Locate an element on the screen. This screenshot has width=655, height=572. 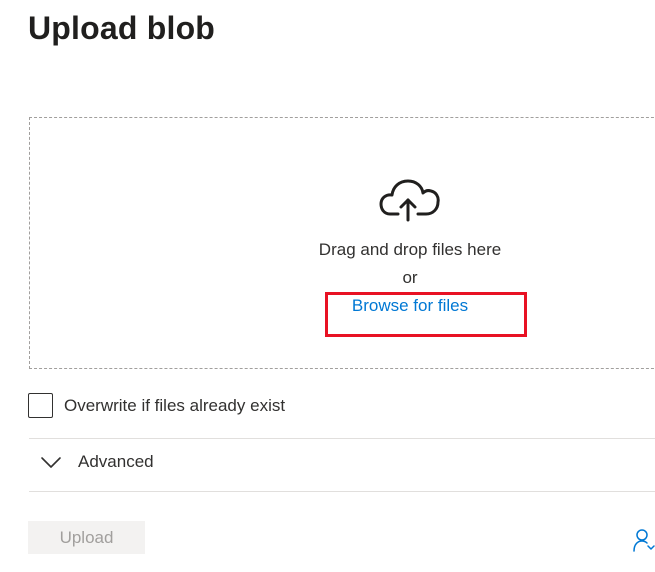
overwrite-option: Overwrite if files already exist is located at coordinates (156, 405).